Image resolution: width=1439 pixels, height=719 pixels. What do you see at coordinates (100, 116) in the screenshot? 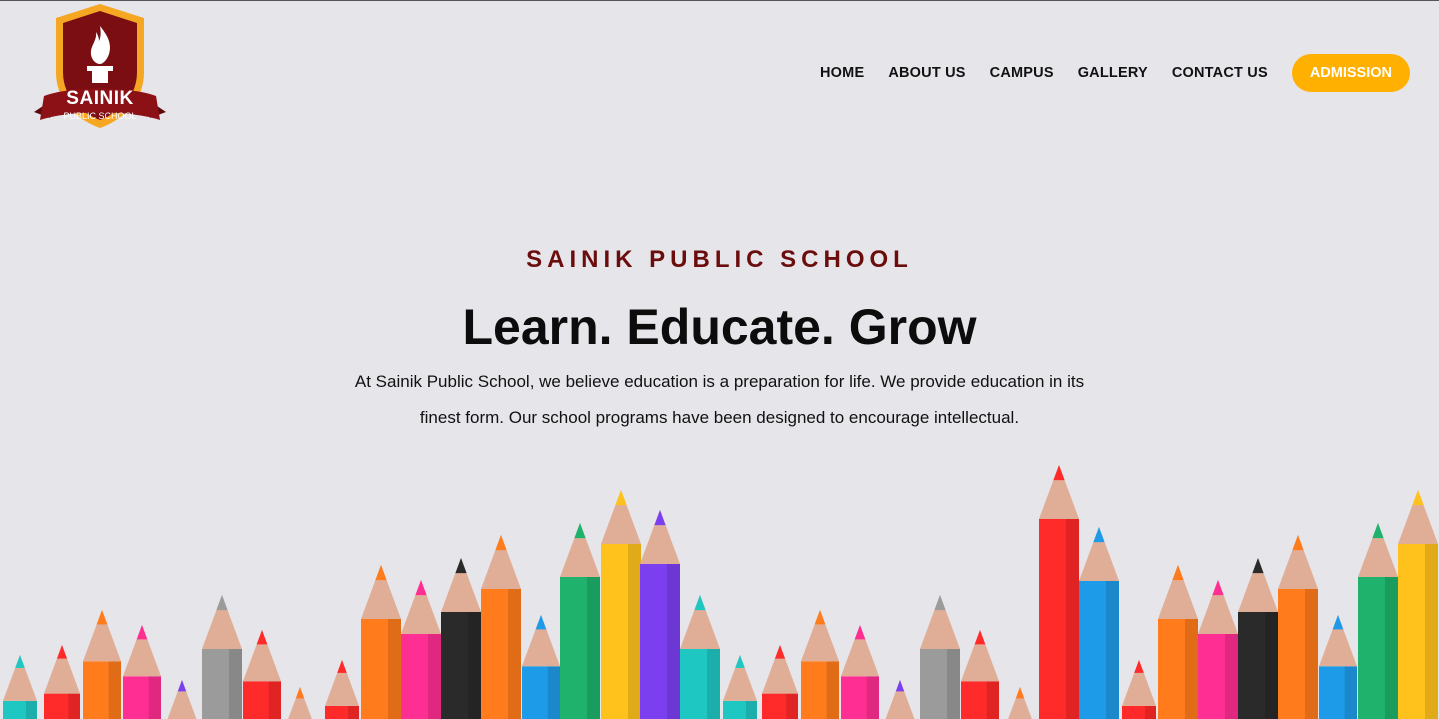
I see `logo-subtitle: PUBLIC SCHOOL` at bounding box center [100, 116].